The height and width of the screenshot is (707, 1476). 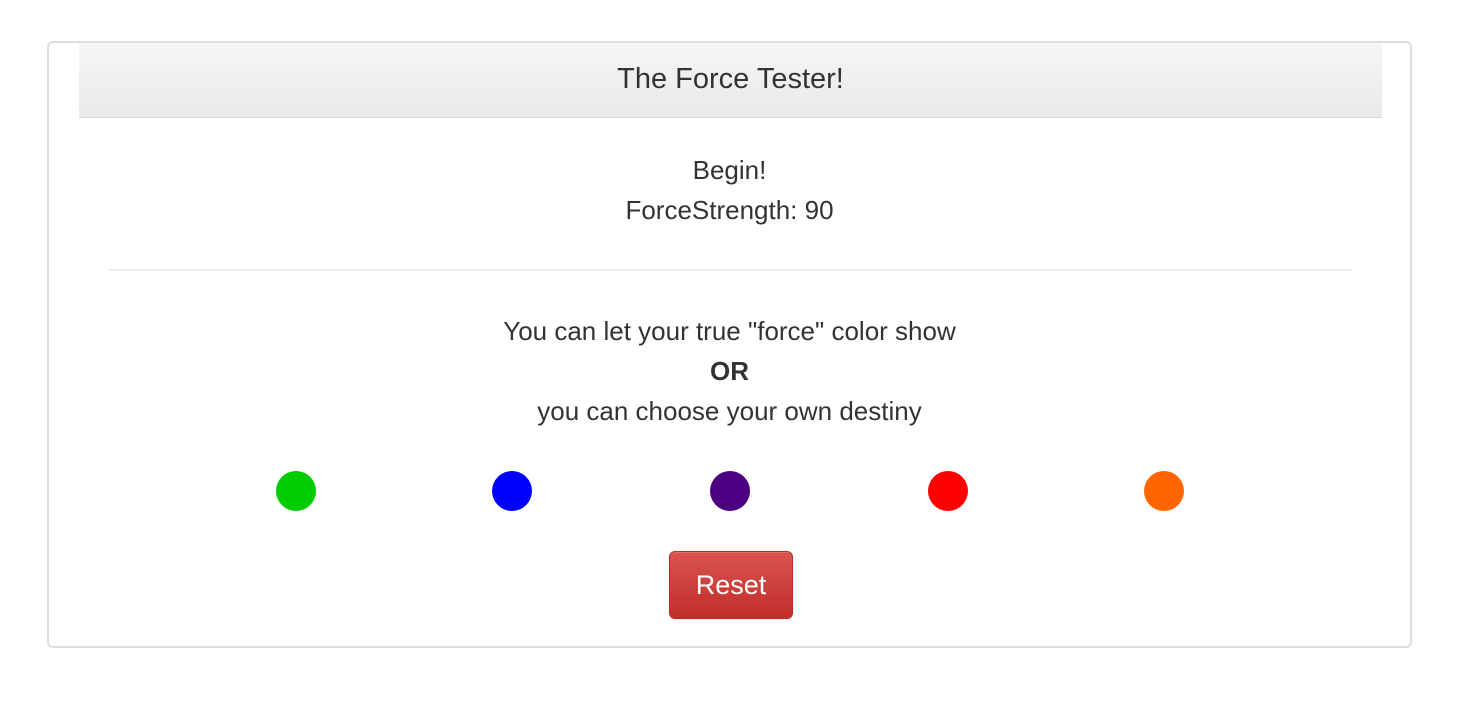 What do you see at coordinates (512, 491) in the screenshot?
I see `color-swatch-blue` at bounding box center [512, 491].